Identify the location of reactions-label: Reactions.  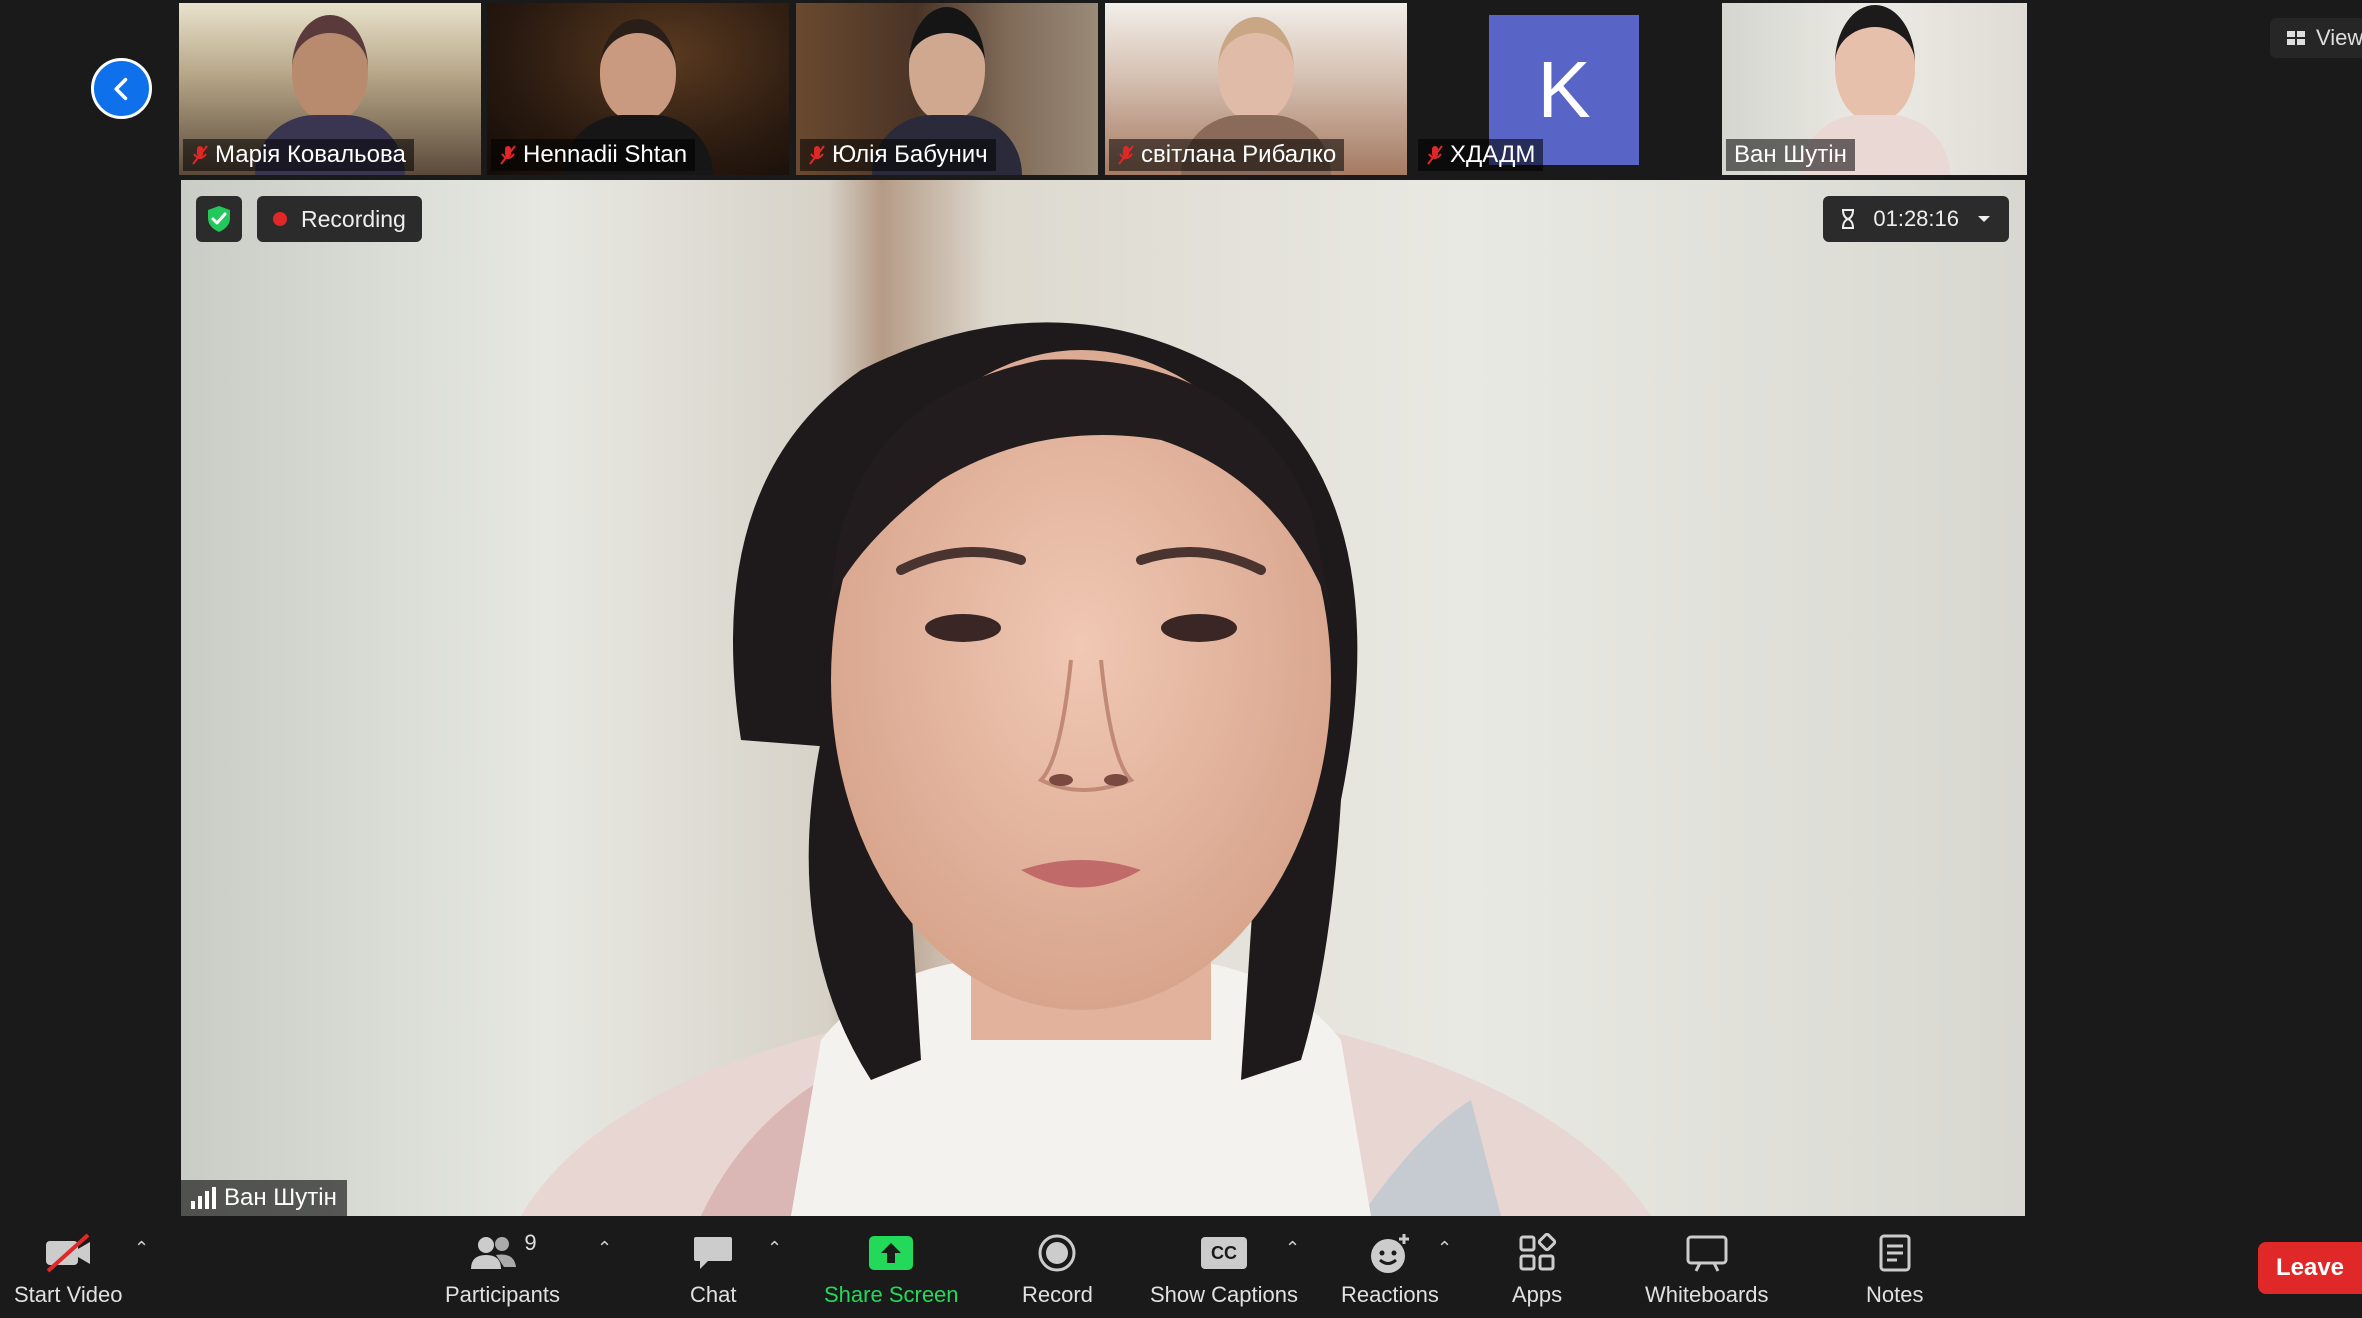
(1390, 1294).